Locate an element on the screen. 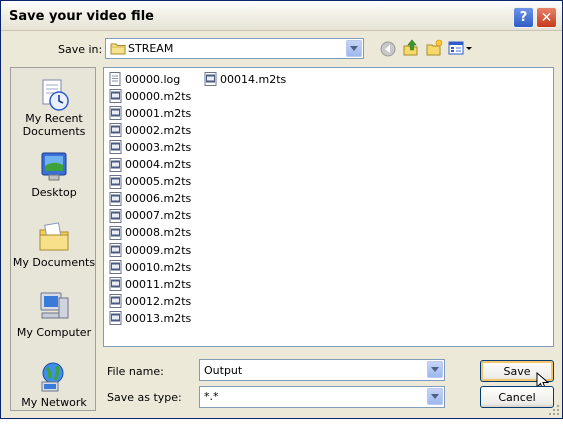  file-item-name: 00010.m2ts is located at coordinates (158, 267).